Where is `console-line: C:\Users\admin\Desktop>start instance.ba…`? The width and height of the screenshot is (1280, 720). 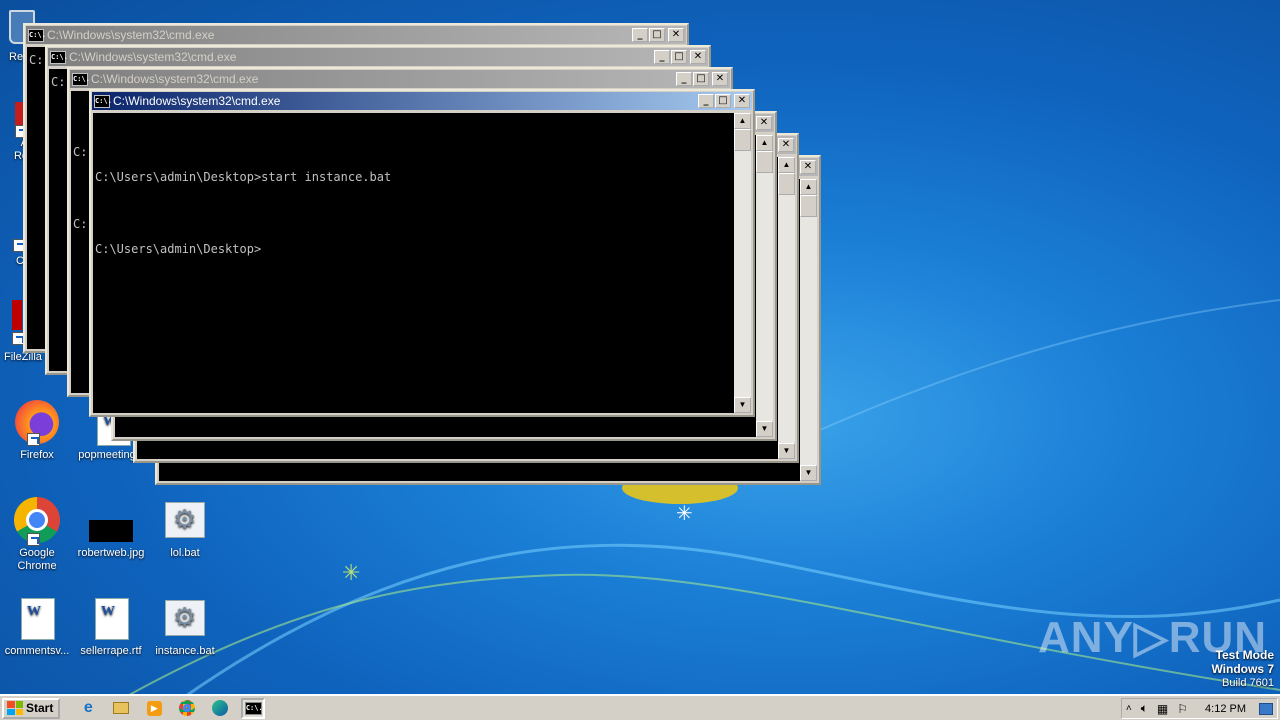
console-line: C:\Users\admin\Desktop>start instance.ba… is located at coordinates (243, 177).